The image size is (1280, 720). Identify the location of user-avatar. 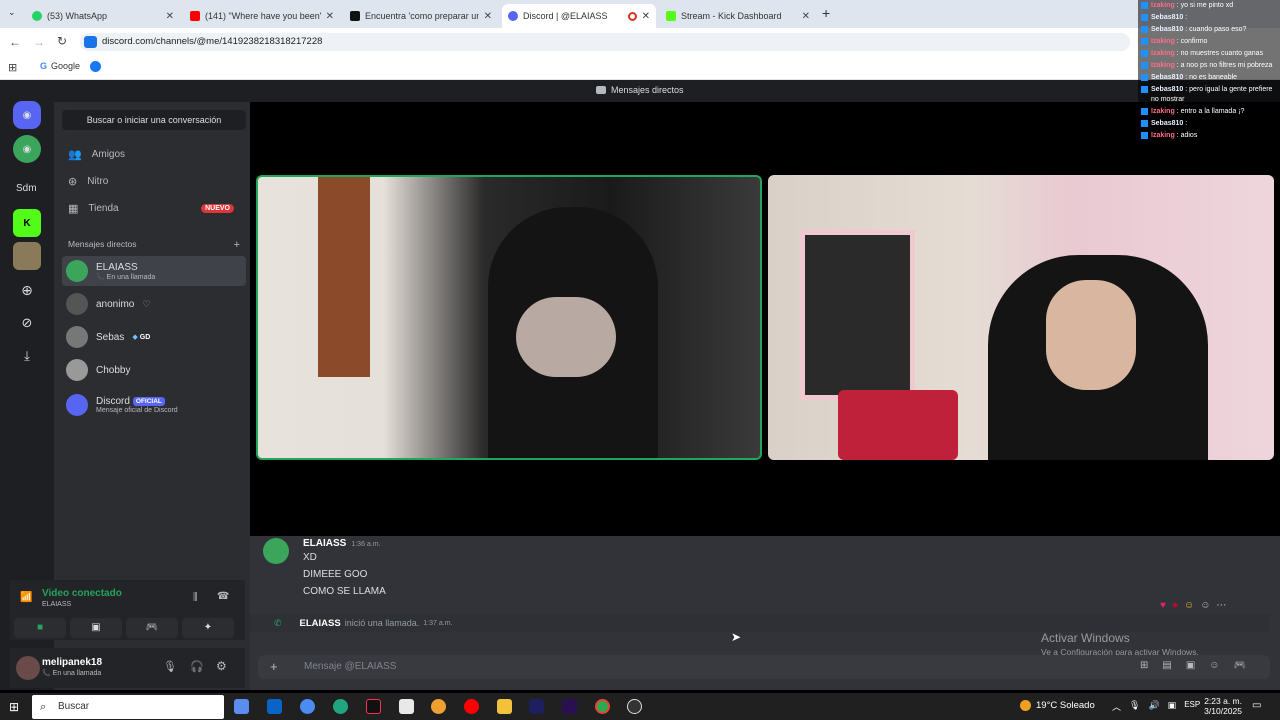
(28, 668).